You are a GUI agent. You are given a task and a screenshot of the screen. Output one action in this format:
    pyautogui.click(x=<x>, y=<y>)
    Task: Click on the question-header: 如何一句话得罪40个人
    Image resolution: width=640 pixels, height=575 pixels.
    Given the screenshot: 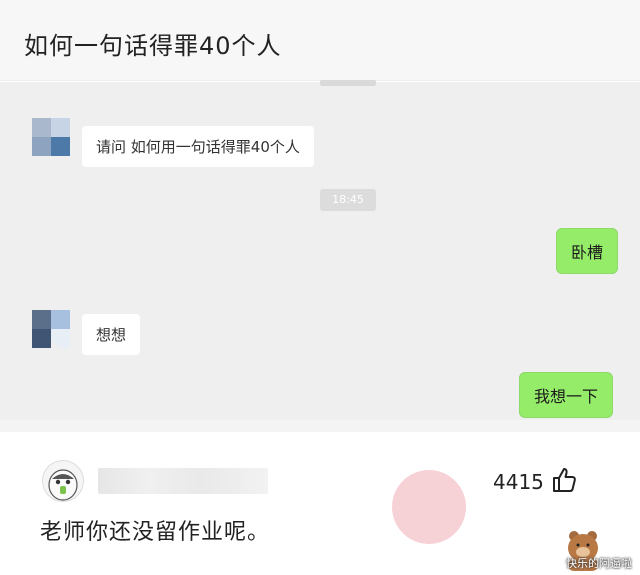 What is the action you would take?
    pyautogui.click(x=320, y=40)
    